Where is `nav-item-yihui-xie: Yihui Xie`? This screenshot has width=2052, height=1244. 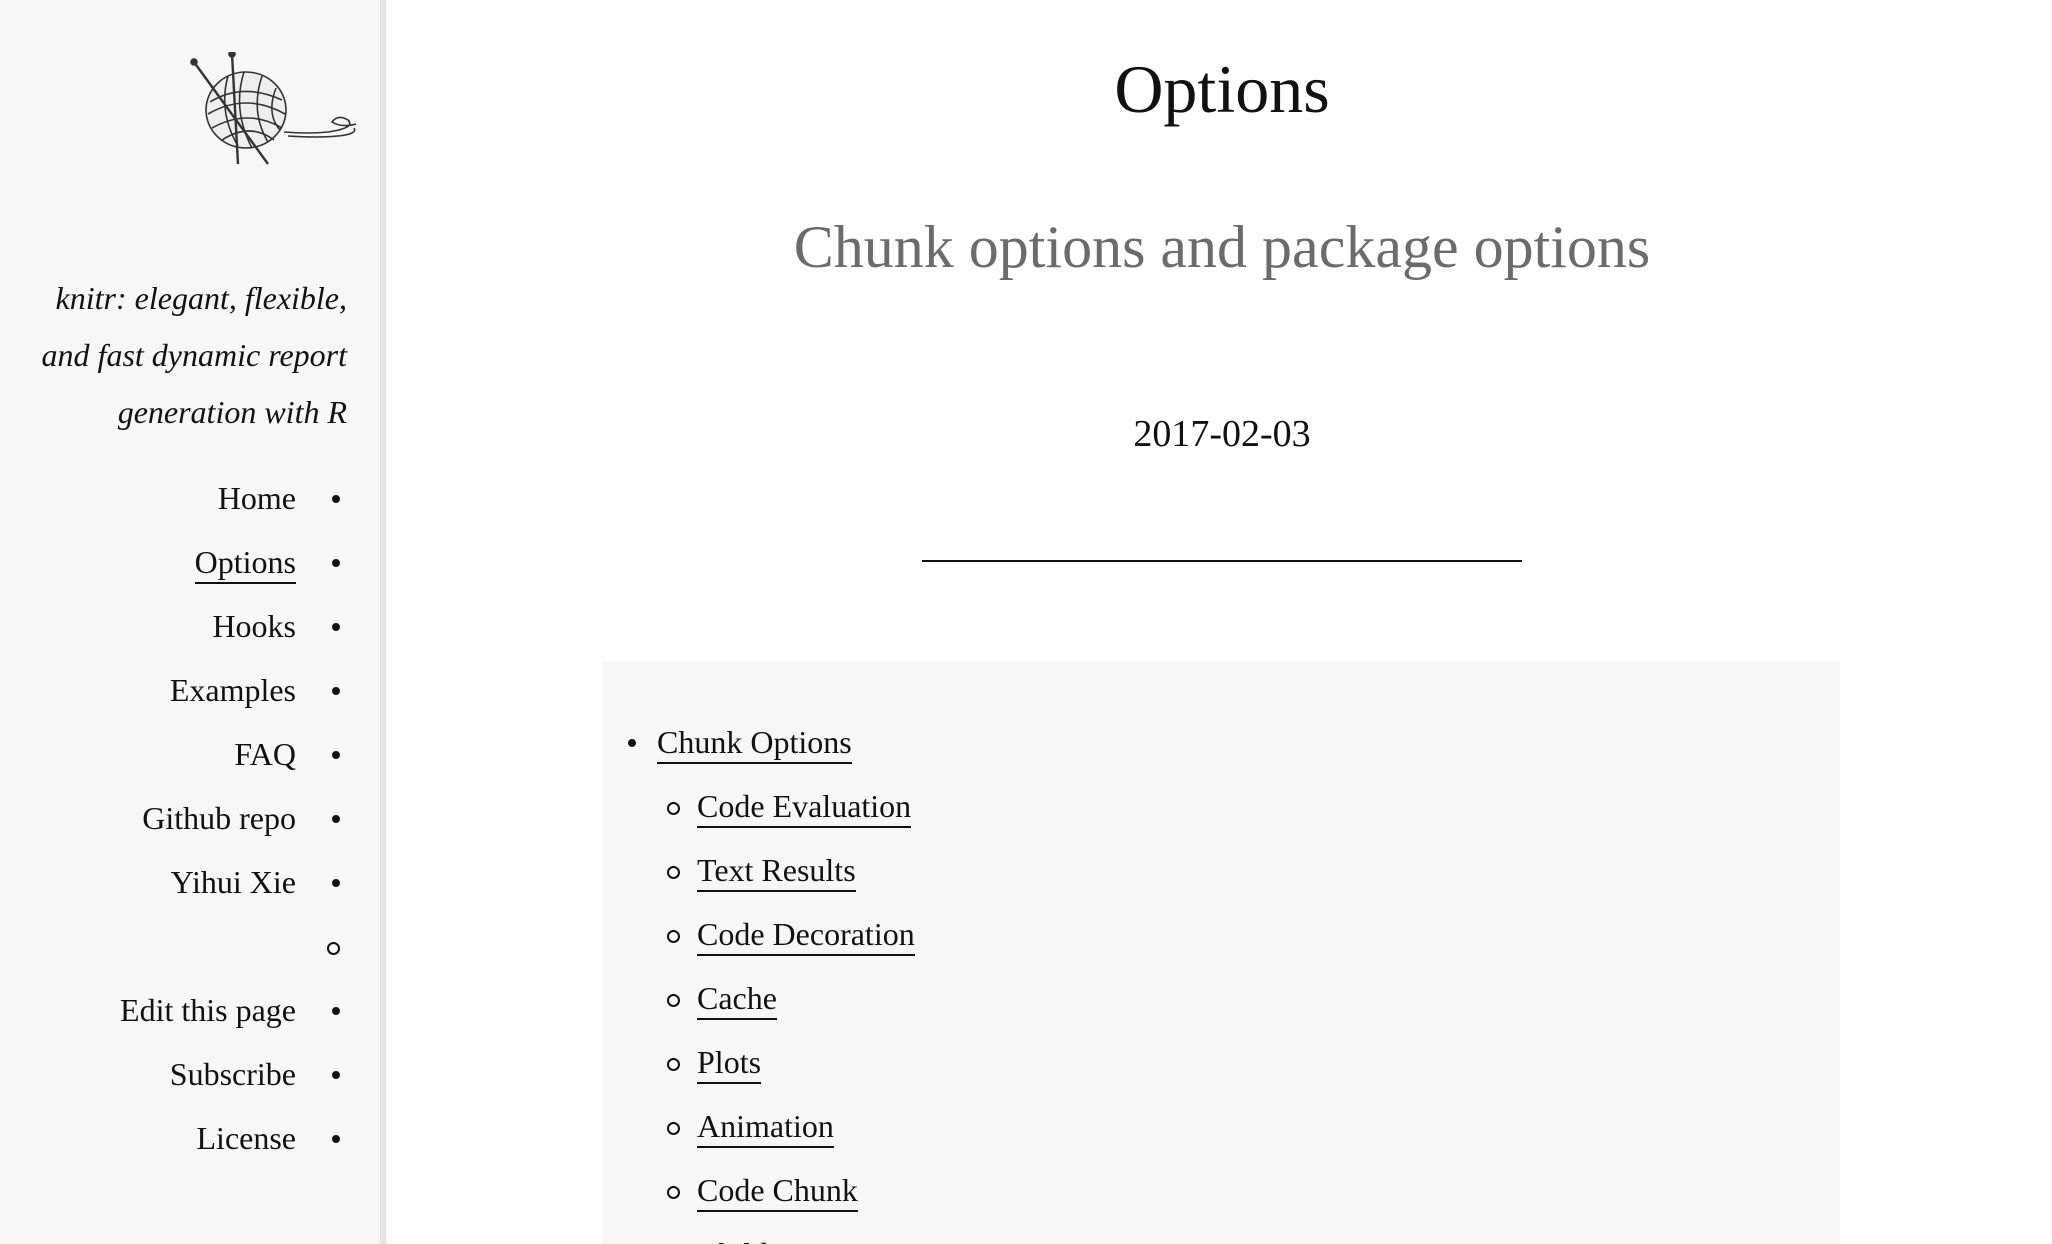
nav-item-yihui-xie: Yihui Xie is located at coordinates (230, 882).